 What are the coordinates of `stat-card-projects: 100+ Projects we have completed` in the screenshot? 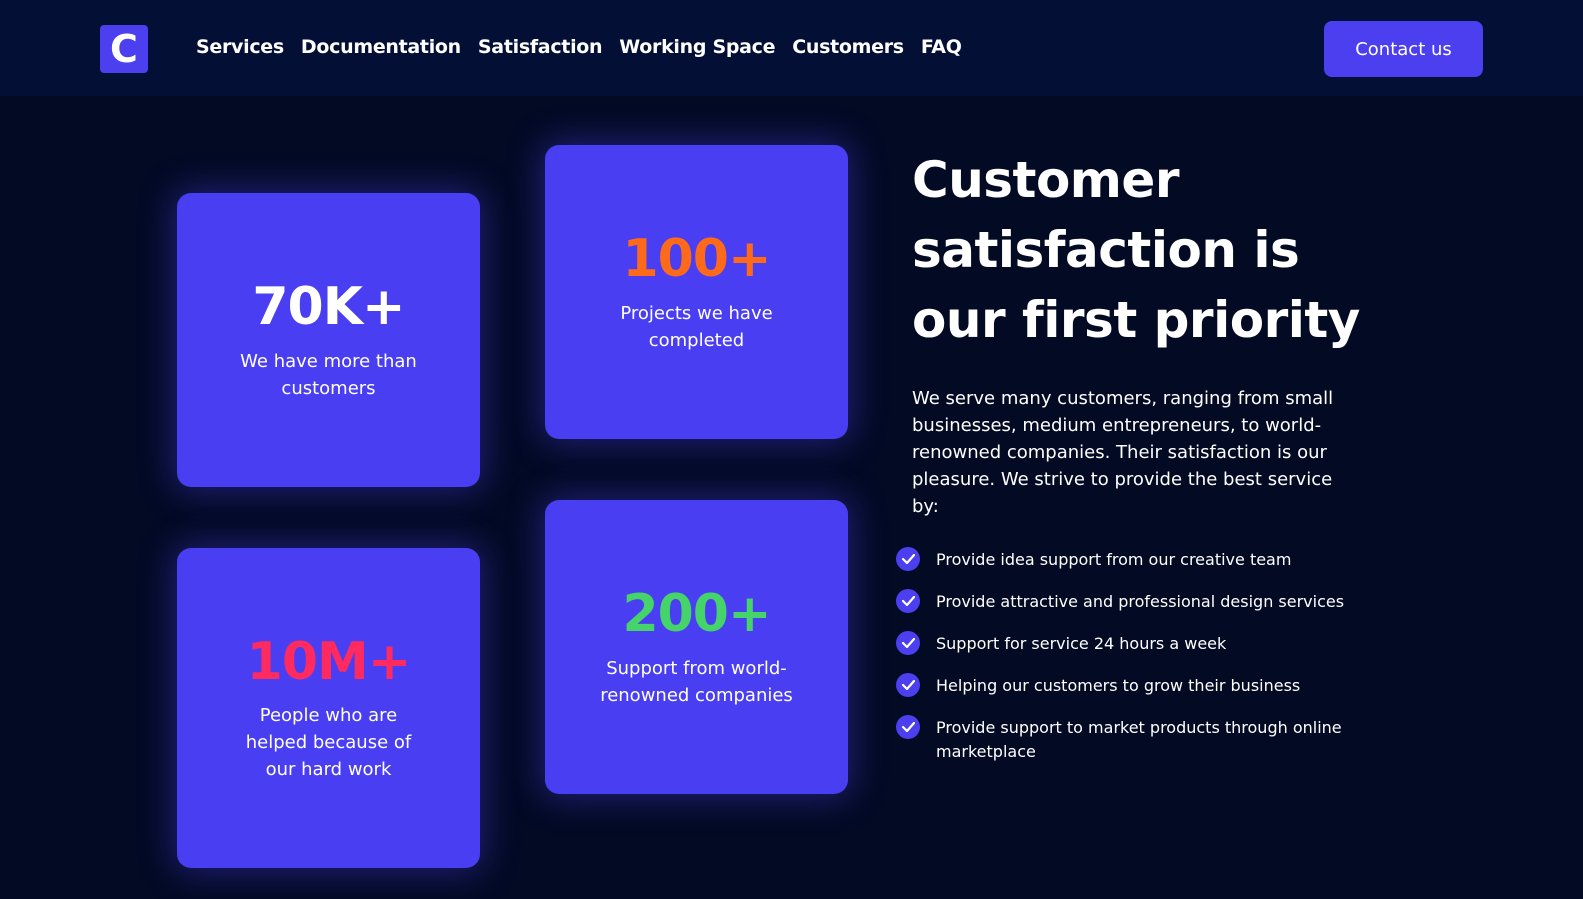 It's located at (696, 292).